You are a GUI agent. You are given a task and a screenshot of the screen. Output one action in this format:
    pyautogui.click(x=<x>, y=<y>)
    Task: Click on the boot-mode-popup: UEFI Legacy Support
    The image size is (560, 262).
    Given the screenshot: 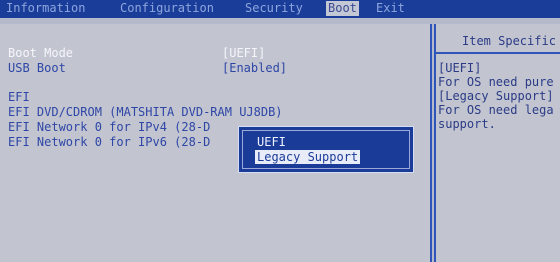 What is the action you would take?
    pyautogui.click(x=326, y=149)
    